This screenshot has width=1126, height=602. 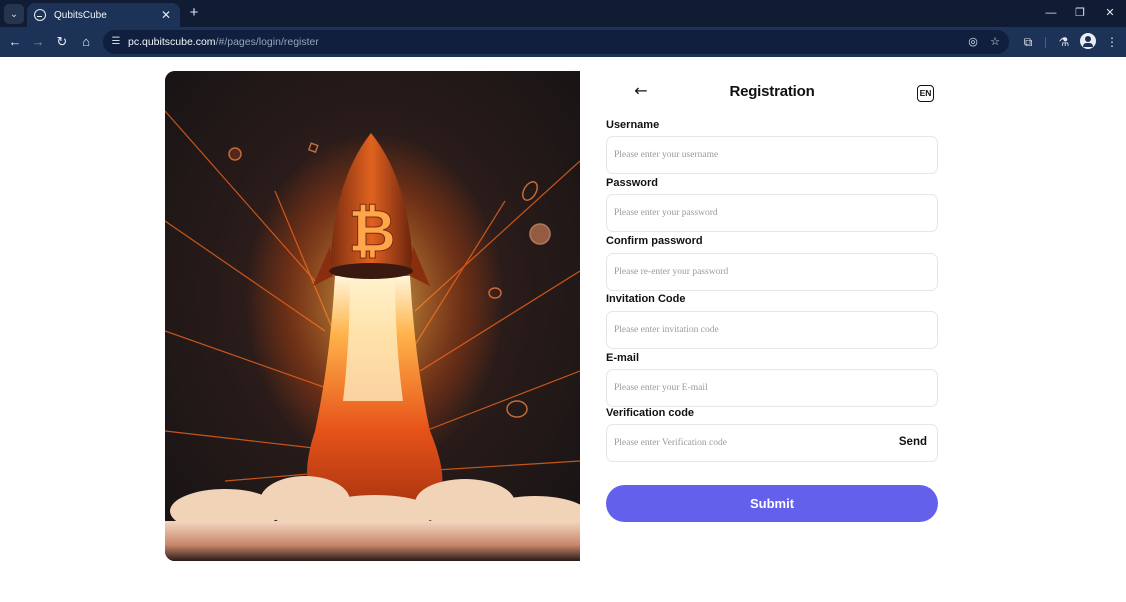 I want to click on browser-tab-strip: ⌄ QubitsCube ✕ + — ❐ ✕, so click(x=563, y=13).